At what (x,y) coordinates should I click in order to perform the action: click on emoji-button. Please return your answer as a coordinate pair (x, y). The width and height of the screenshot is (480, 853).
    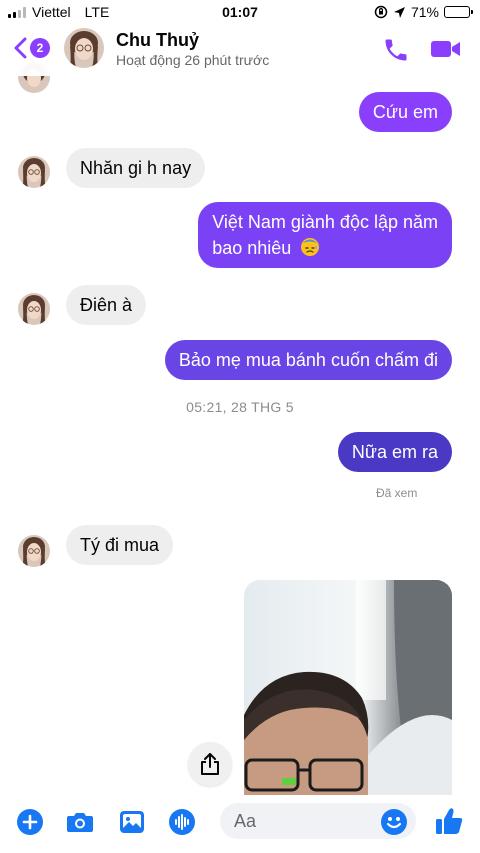
    Looking at the image, I should click on (394, 824).